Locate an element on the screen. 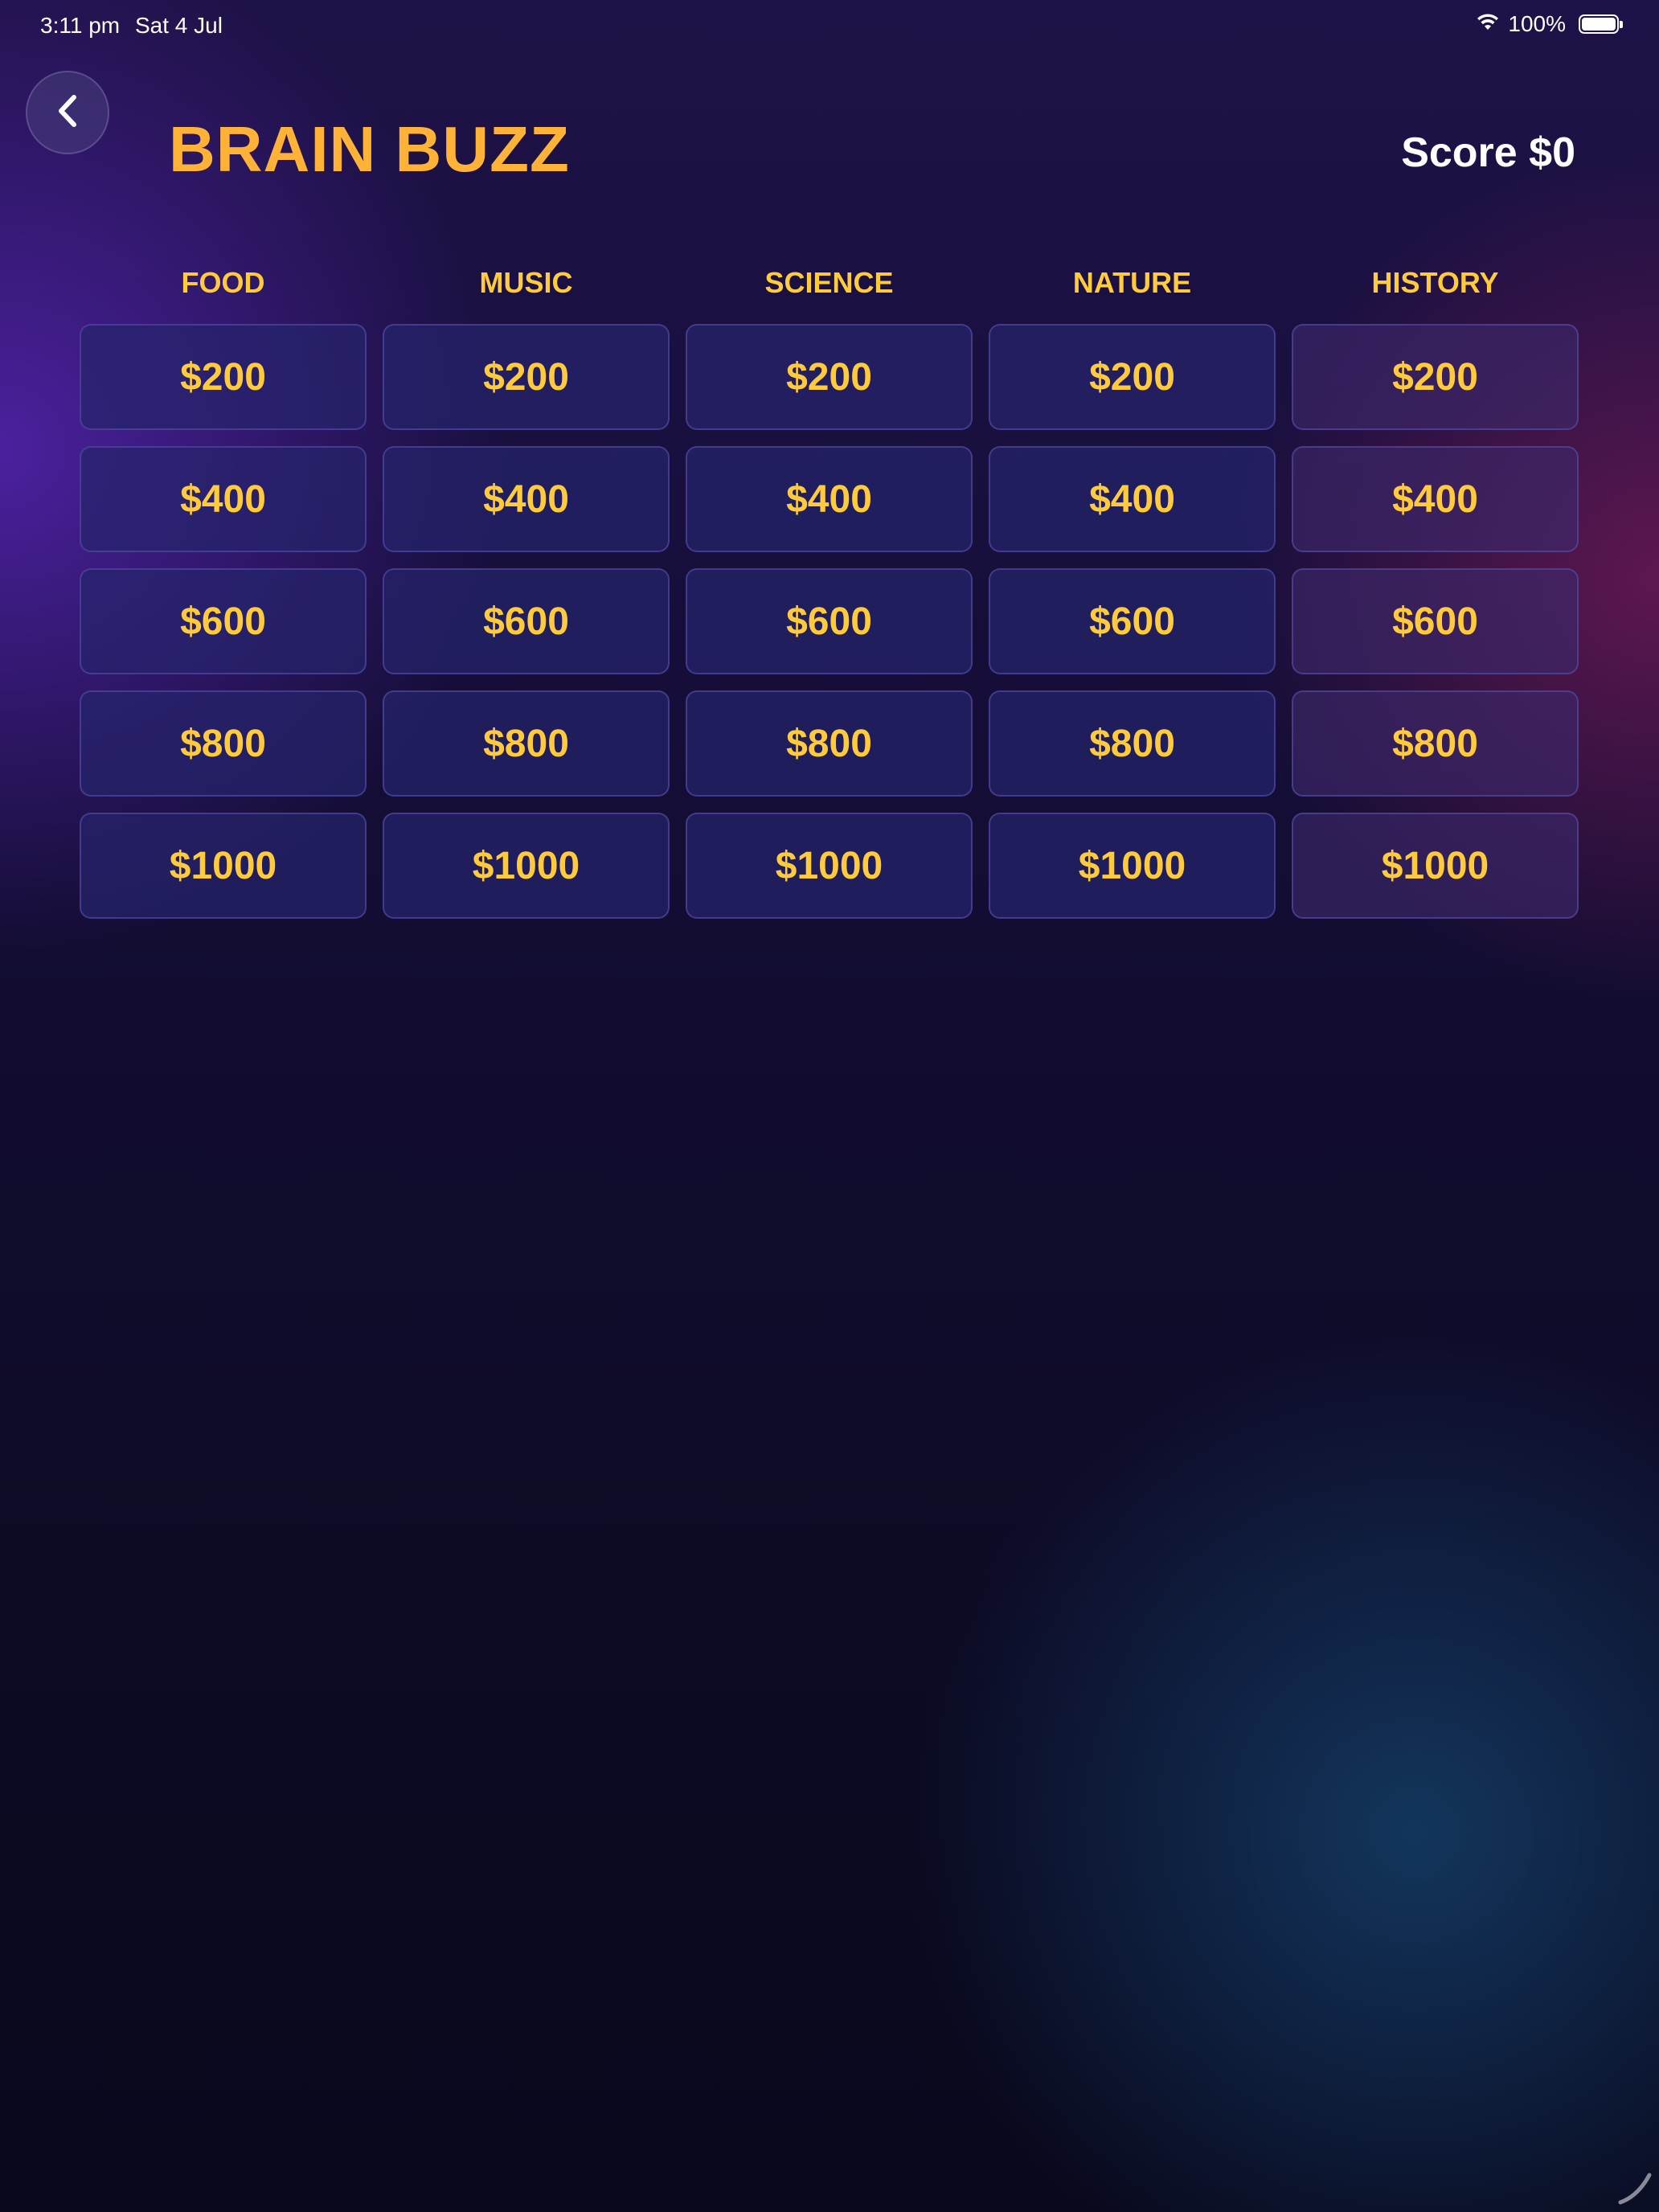 This screenshot has height=2212, width=1659. question-tile-music-200: $200 is located at coordinates (526, 377).